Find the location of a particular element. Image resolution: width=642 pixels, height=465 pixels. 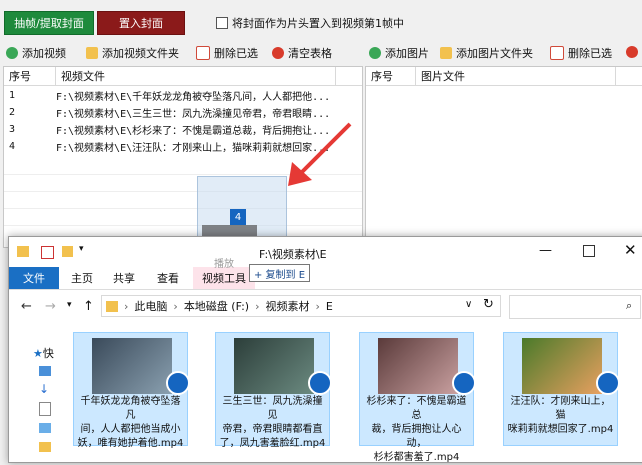

up-arrow-icon: ↑ is located at coordinates (88, 306).